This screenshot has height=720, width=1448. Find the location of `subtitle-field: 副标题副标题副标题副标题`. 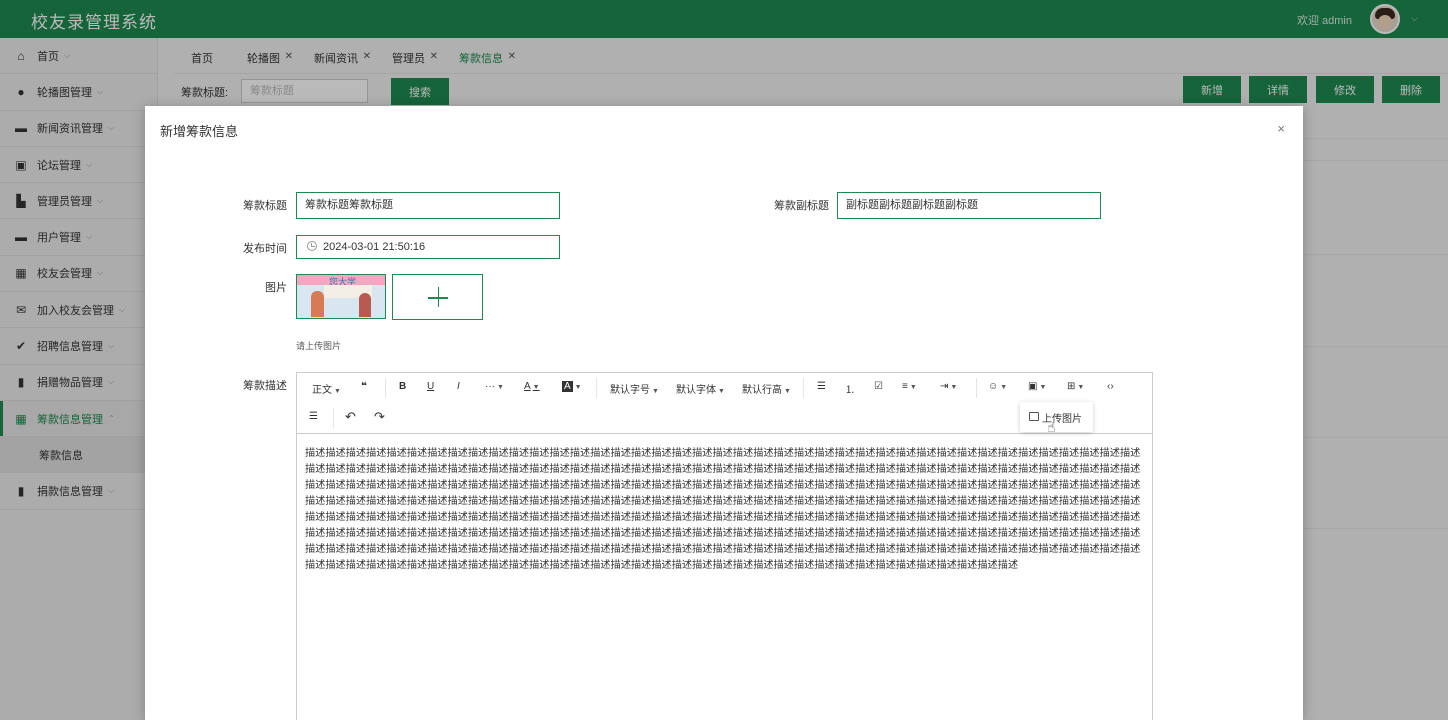

subtitle-field: 副标题副标题副标题副标题 is located at coordinates (969, 205).